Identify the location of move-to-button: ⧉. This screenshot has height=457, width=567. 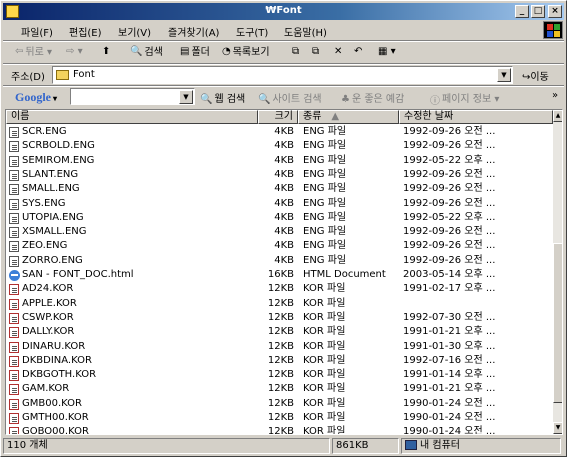
(295, 52).